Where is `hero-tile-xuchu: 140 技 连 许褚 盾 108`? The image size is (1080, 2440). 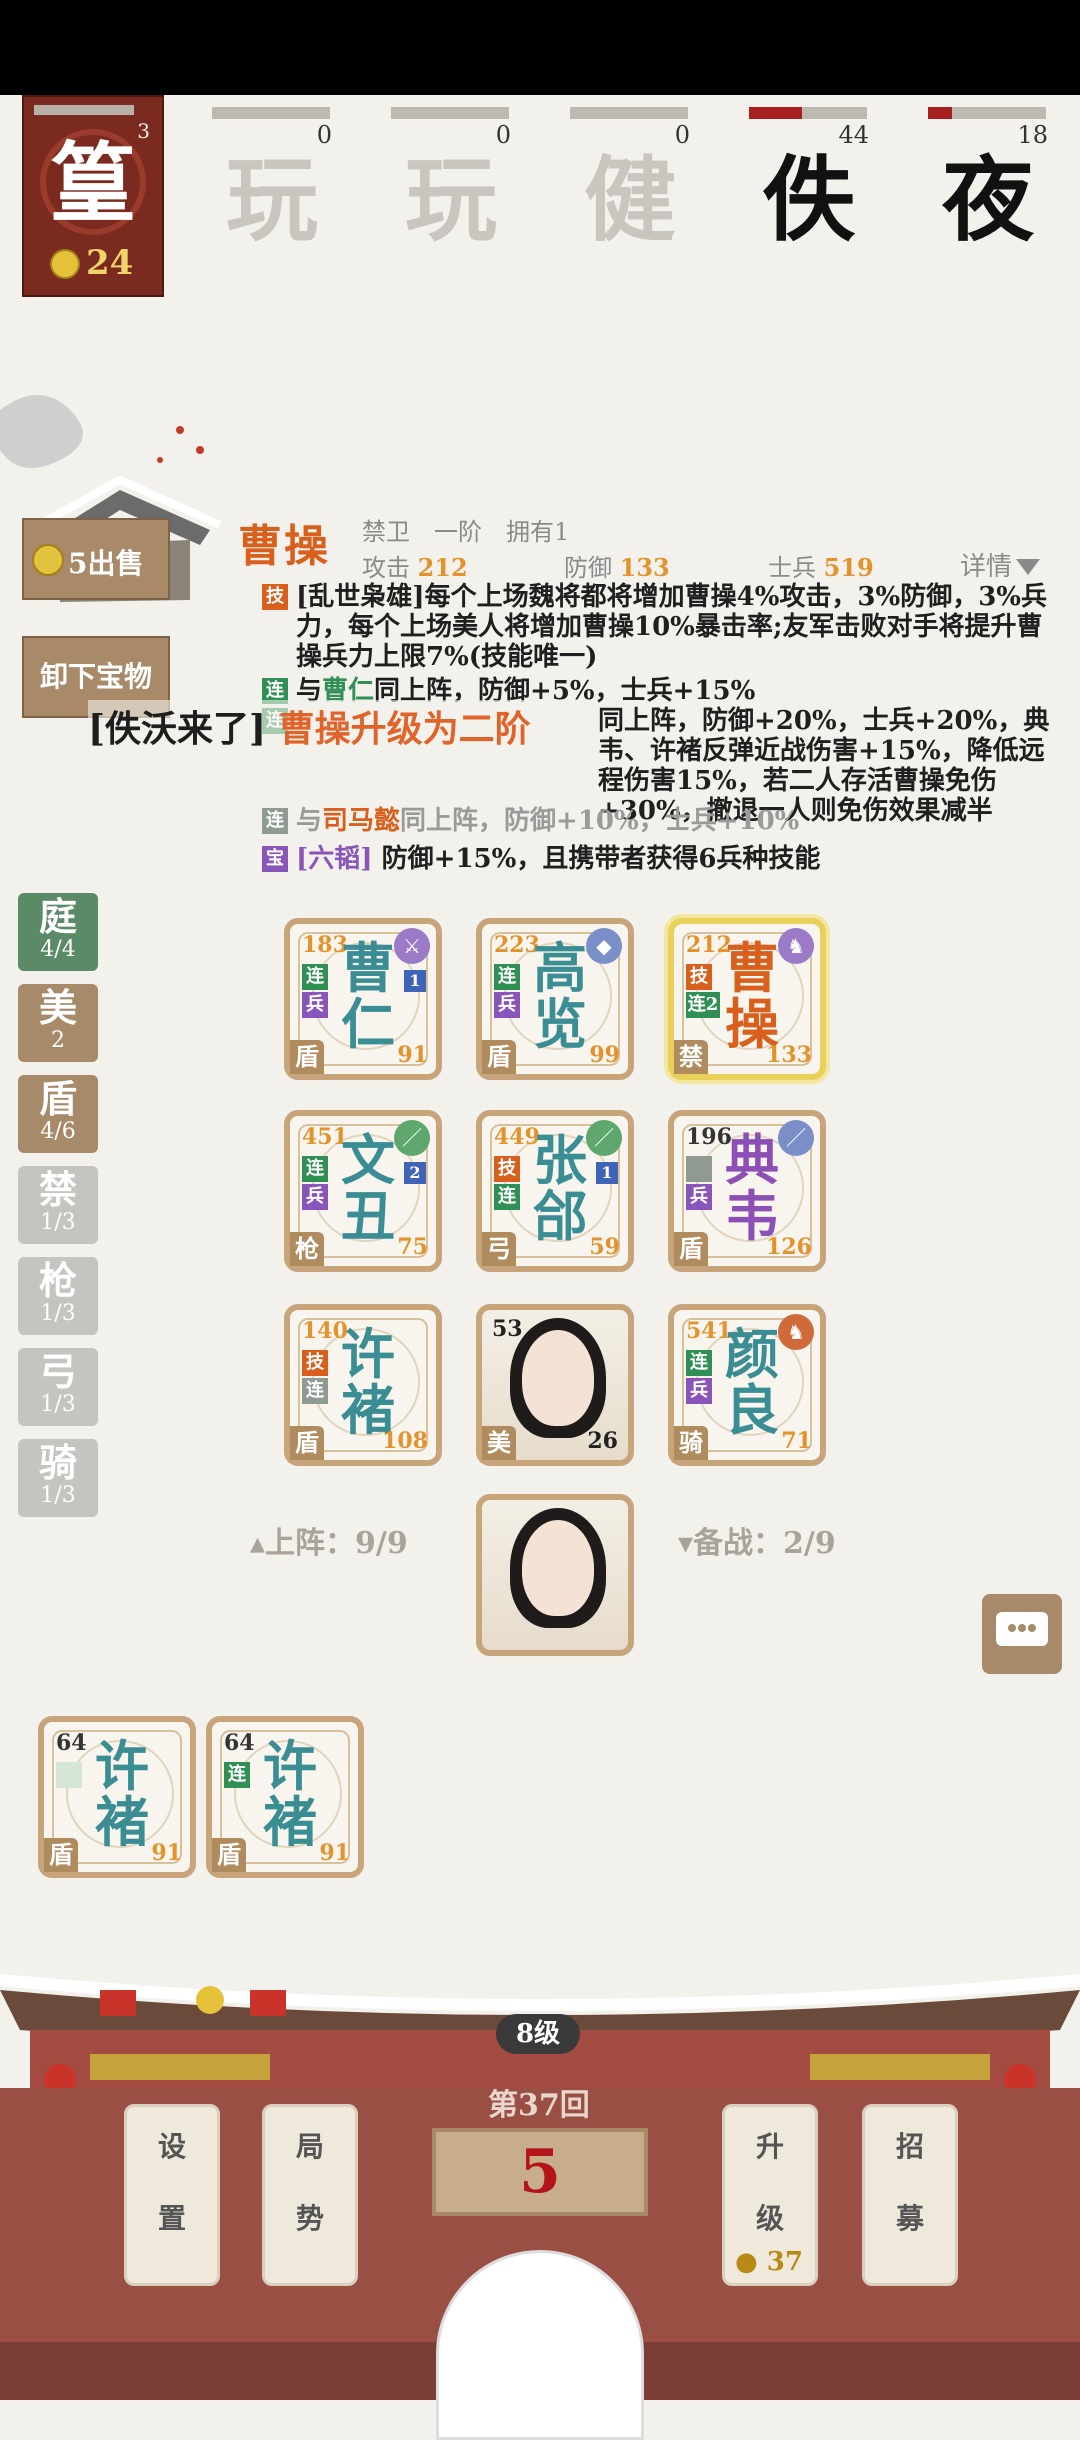 hero-tile-xuchu: 140 技 连 许褚 盾 108 is located at coordinates (363, 1385).